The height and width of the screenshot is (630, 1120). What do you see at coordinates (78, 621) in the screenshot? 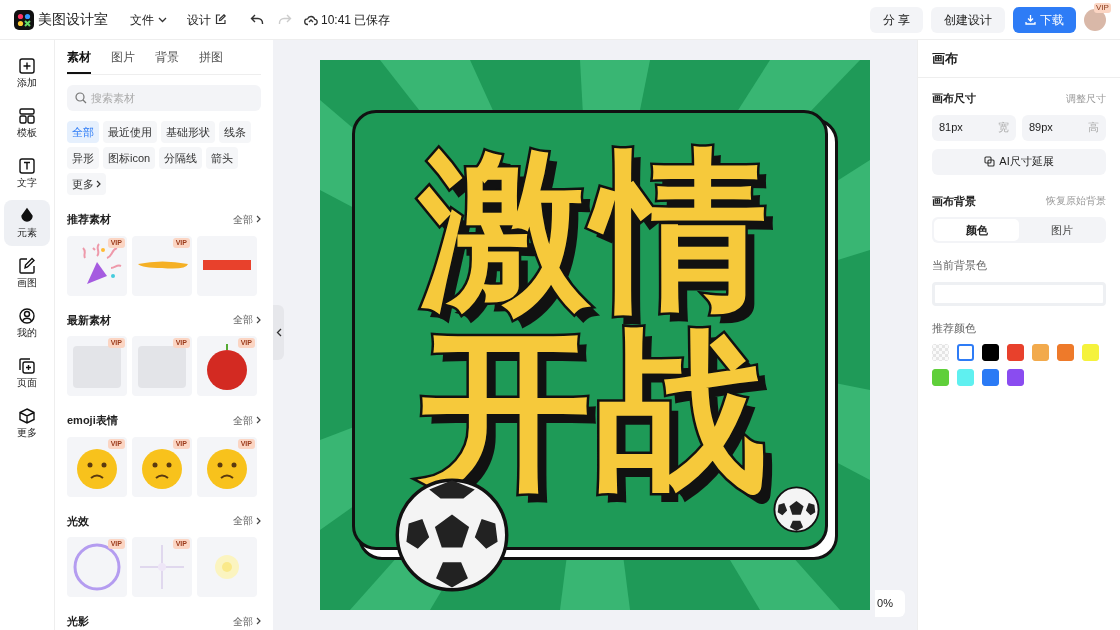
I see `section-title: 光影` at bounding box center [78, 621].